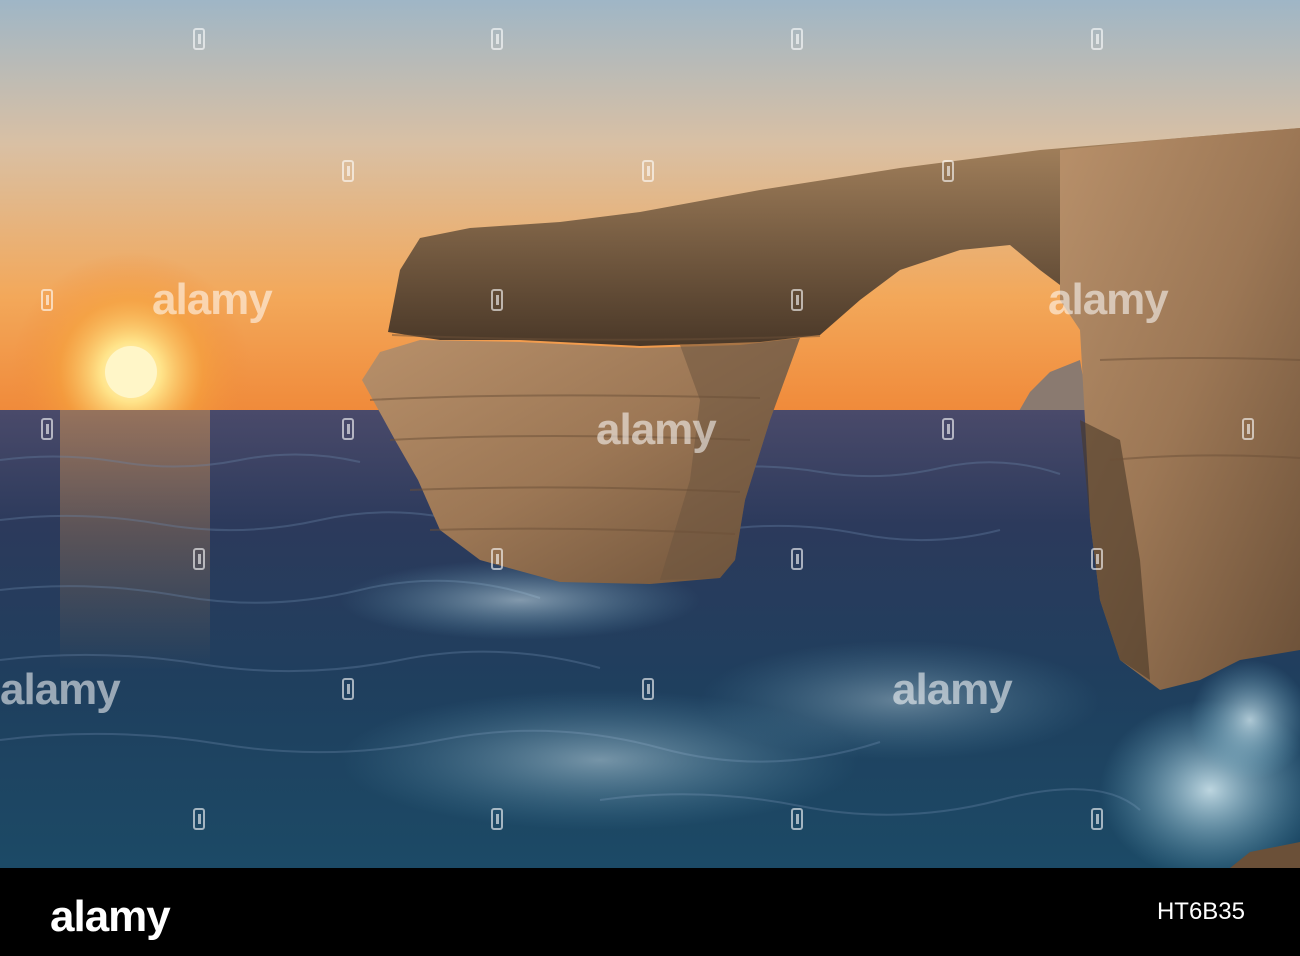  Describe the element at coordinates (131, 372) in the screenshot. I see `sun` at that location.